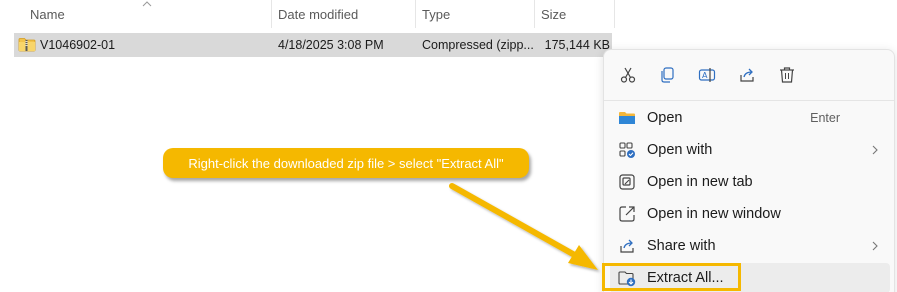 This screenshot has height=292, width=897. I want to click on zip-folder-icon, so click(27, 45).